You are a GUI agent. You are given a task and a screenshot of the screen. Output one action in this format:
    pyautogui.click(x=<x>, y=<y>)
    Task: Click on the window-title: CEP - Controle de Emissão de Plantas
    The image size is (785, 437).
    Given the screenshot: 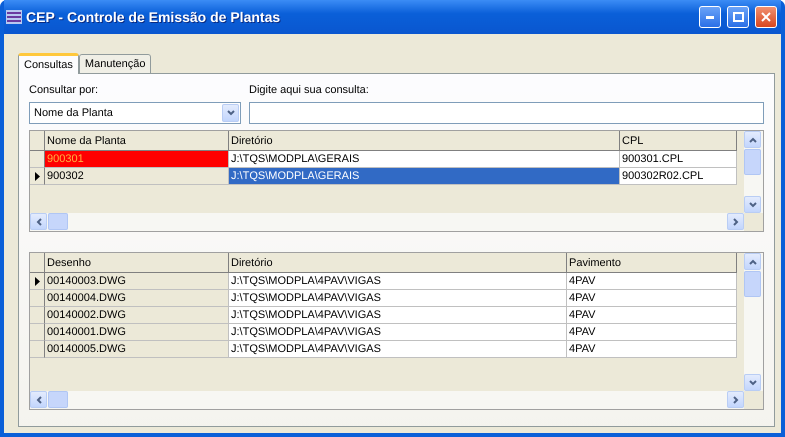 What is the action you would take?
    pyautogui.click(x=154, y=17)
    